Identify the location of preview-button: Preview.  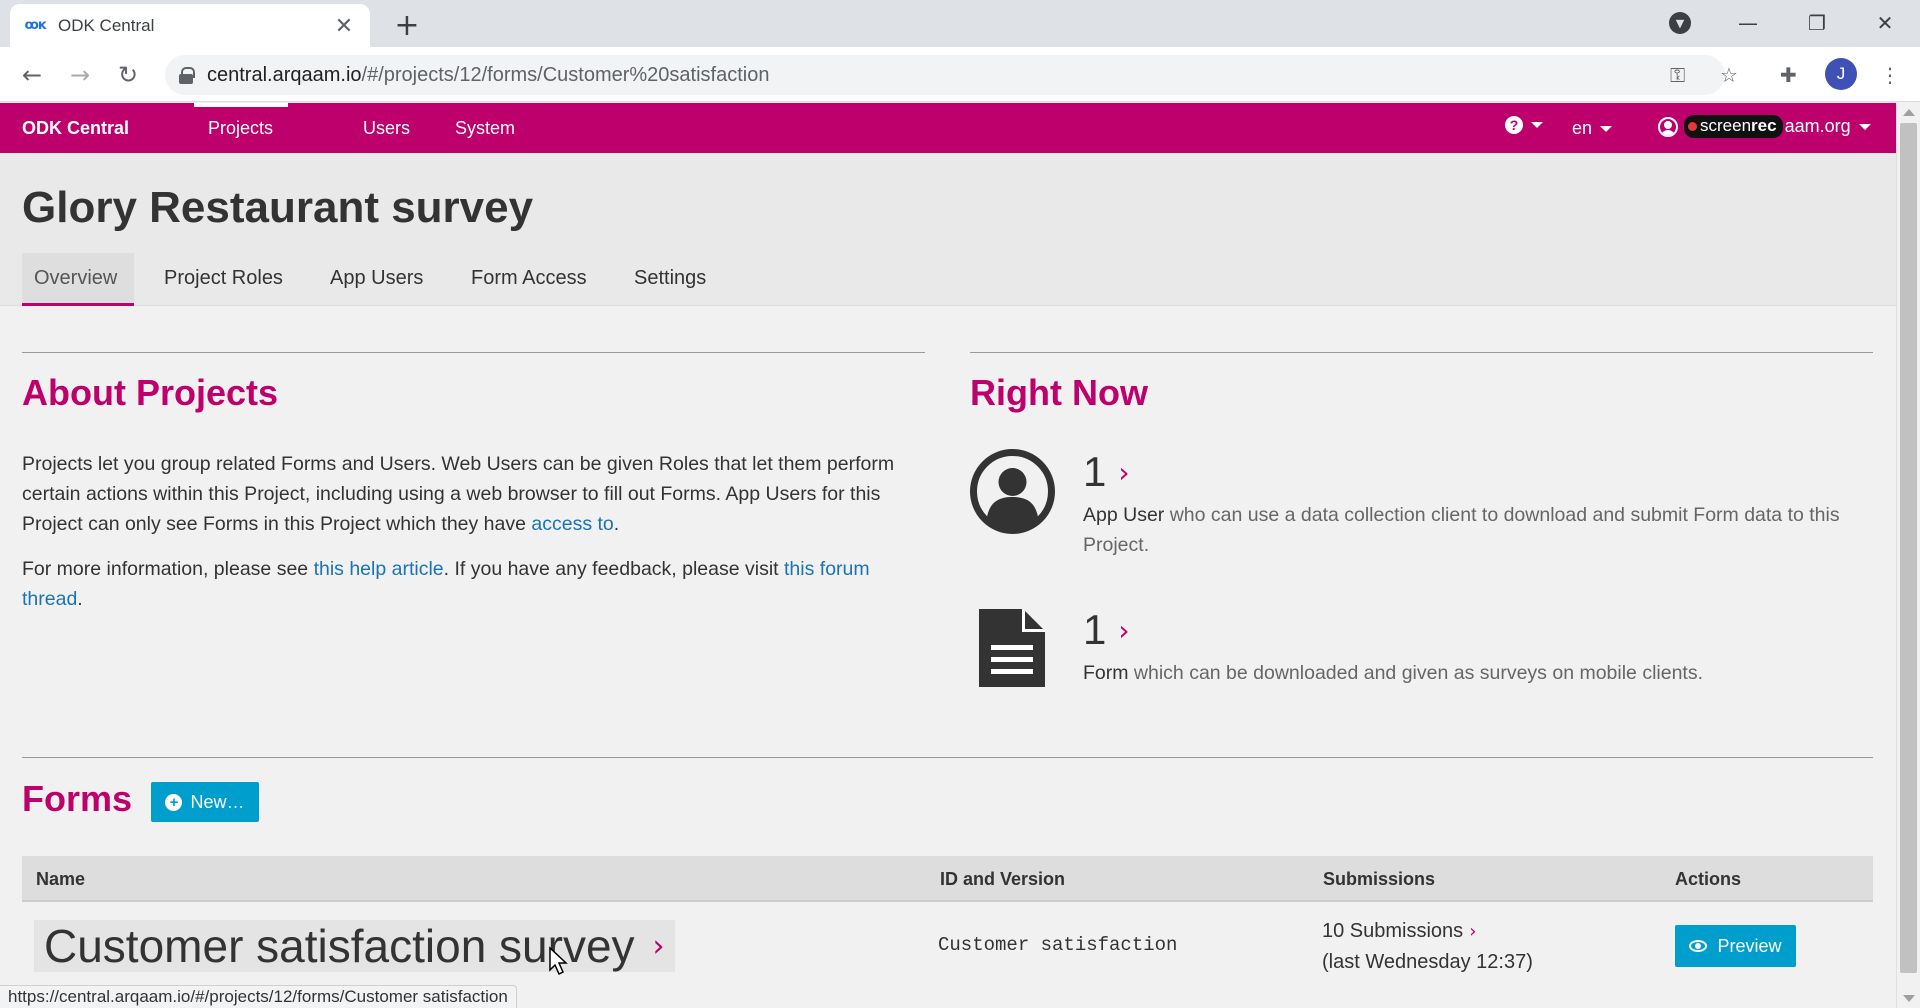
(1735, 946).